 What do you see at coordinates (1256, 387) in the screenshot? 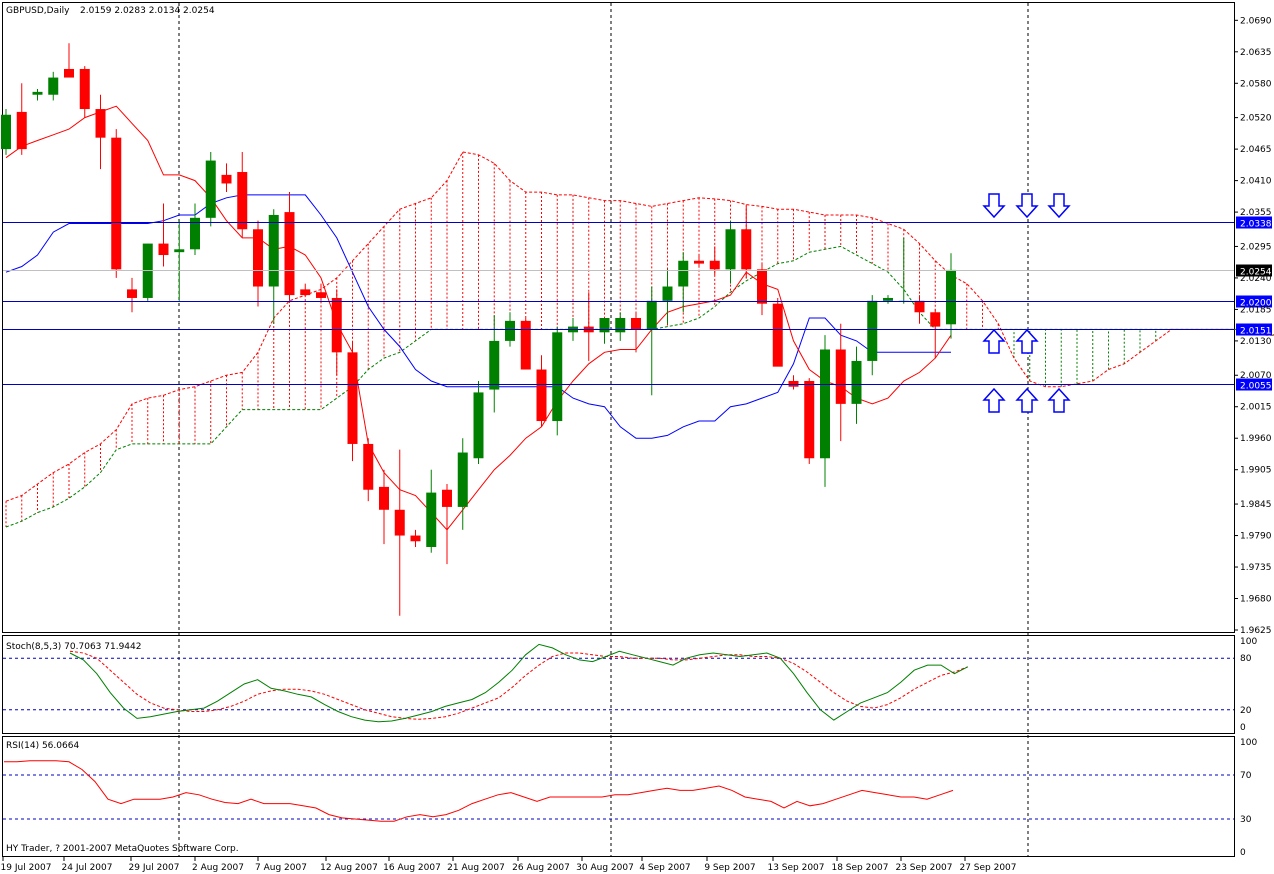
I see `level-price-label: 2.0055` at bounding box center [1256, 387].